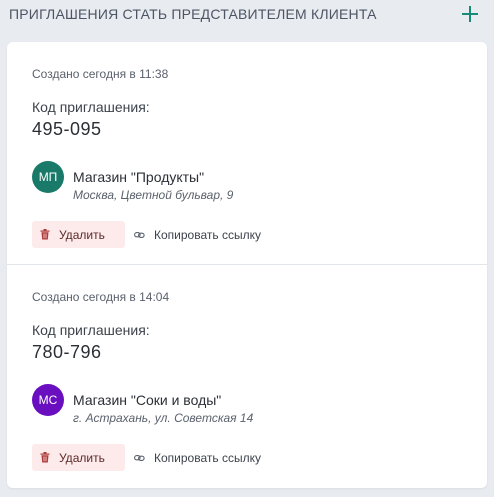 The width and height of the screenshot is (494, 497). Describe the element at coordinates (193, 14) in the screenshot. I see `page-title: ПРИГЛАШЕНИЯ СТАТЬ ПРЕДСТАВИТЕЛЕМ КЛИЕНТА` at that location.